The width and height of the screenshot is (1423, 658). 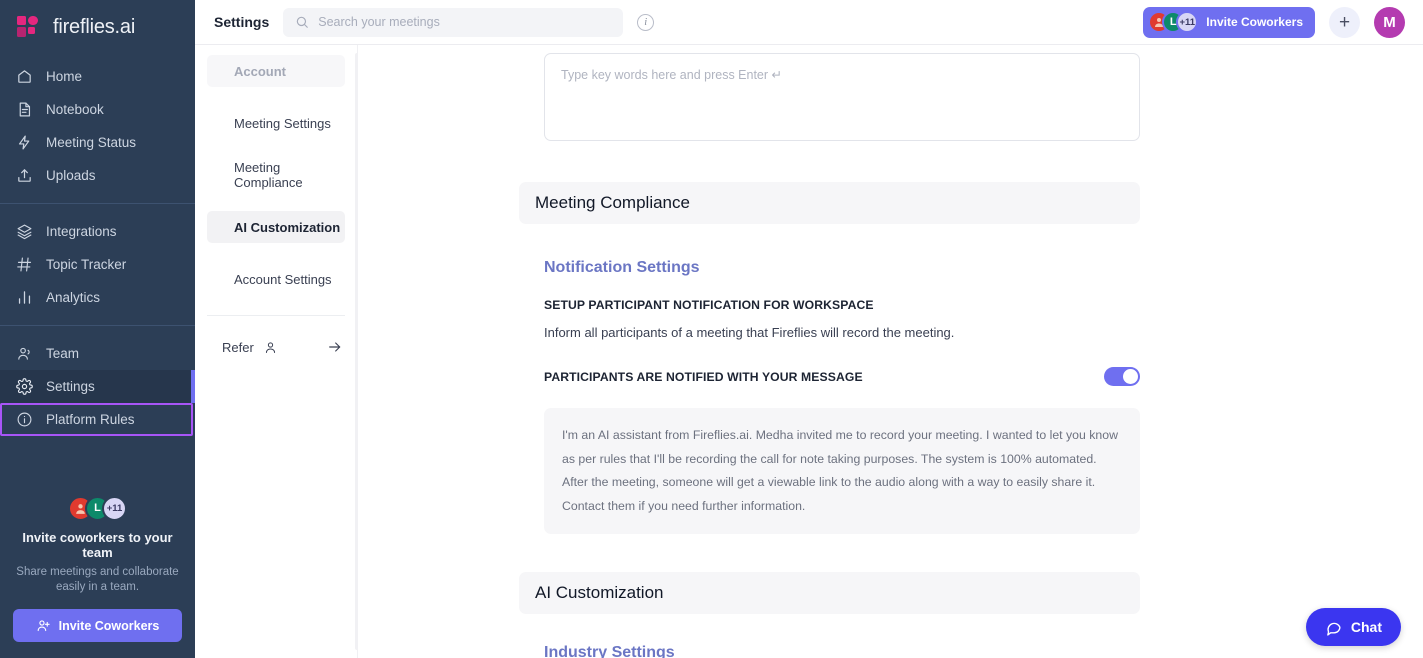 I want to click on refer-row: Refer, so click(x=276, y=347).